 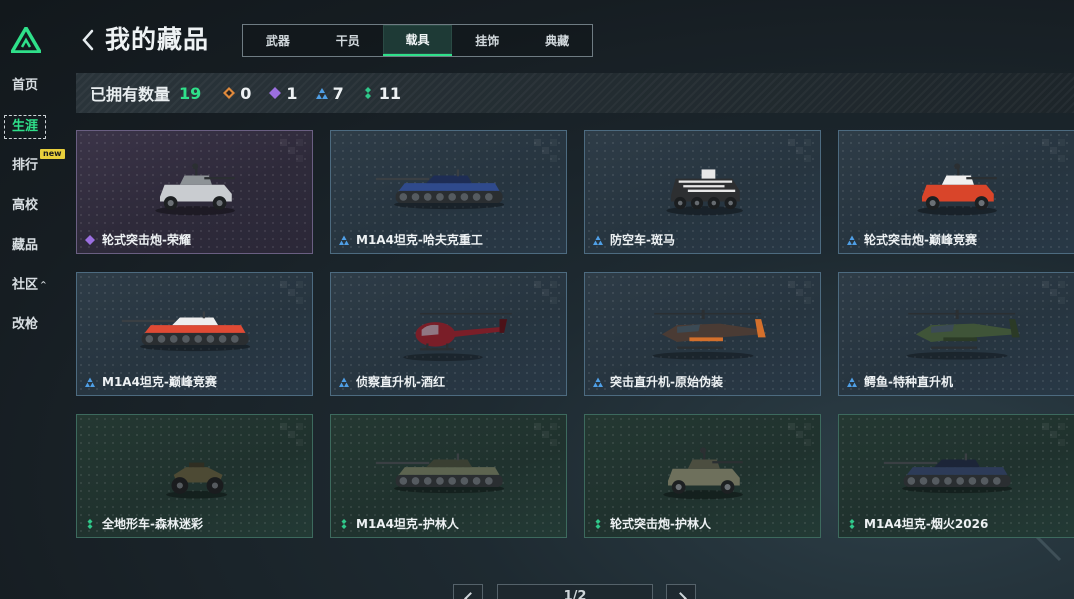 I want to click on tab-archive: 典藏, so click(x=557, y=40).